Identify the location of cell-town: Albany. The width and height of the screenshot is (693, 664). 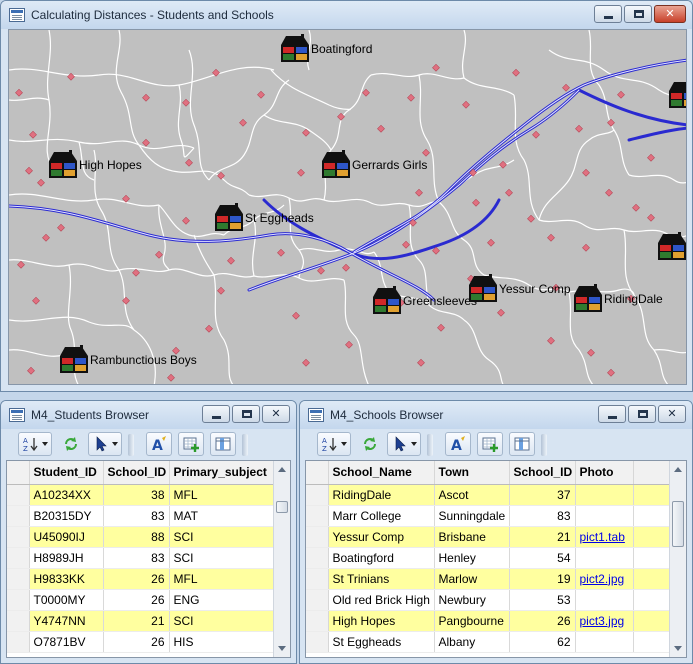
(472, 642).